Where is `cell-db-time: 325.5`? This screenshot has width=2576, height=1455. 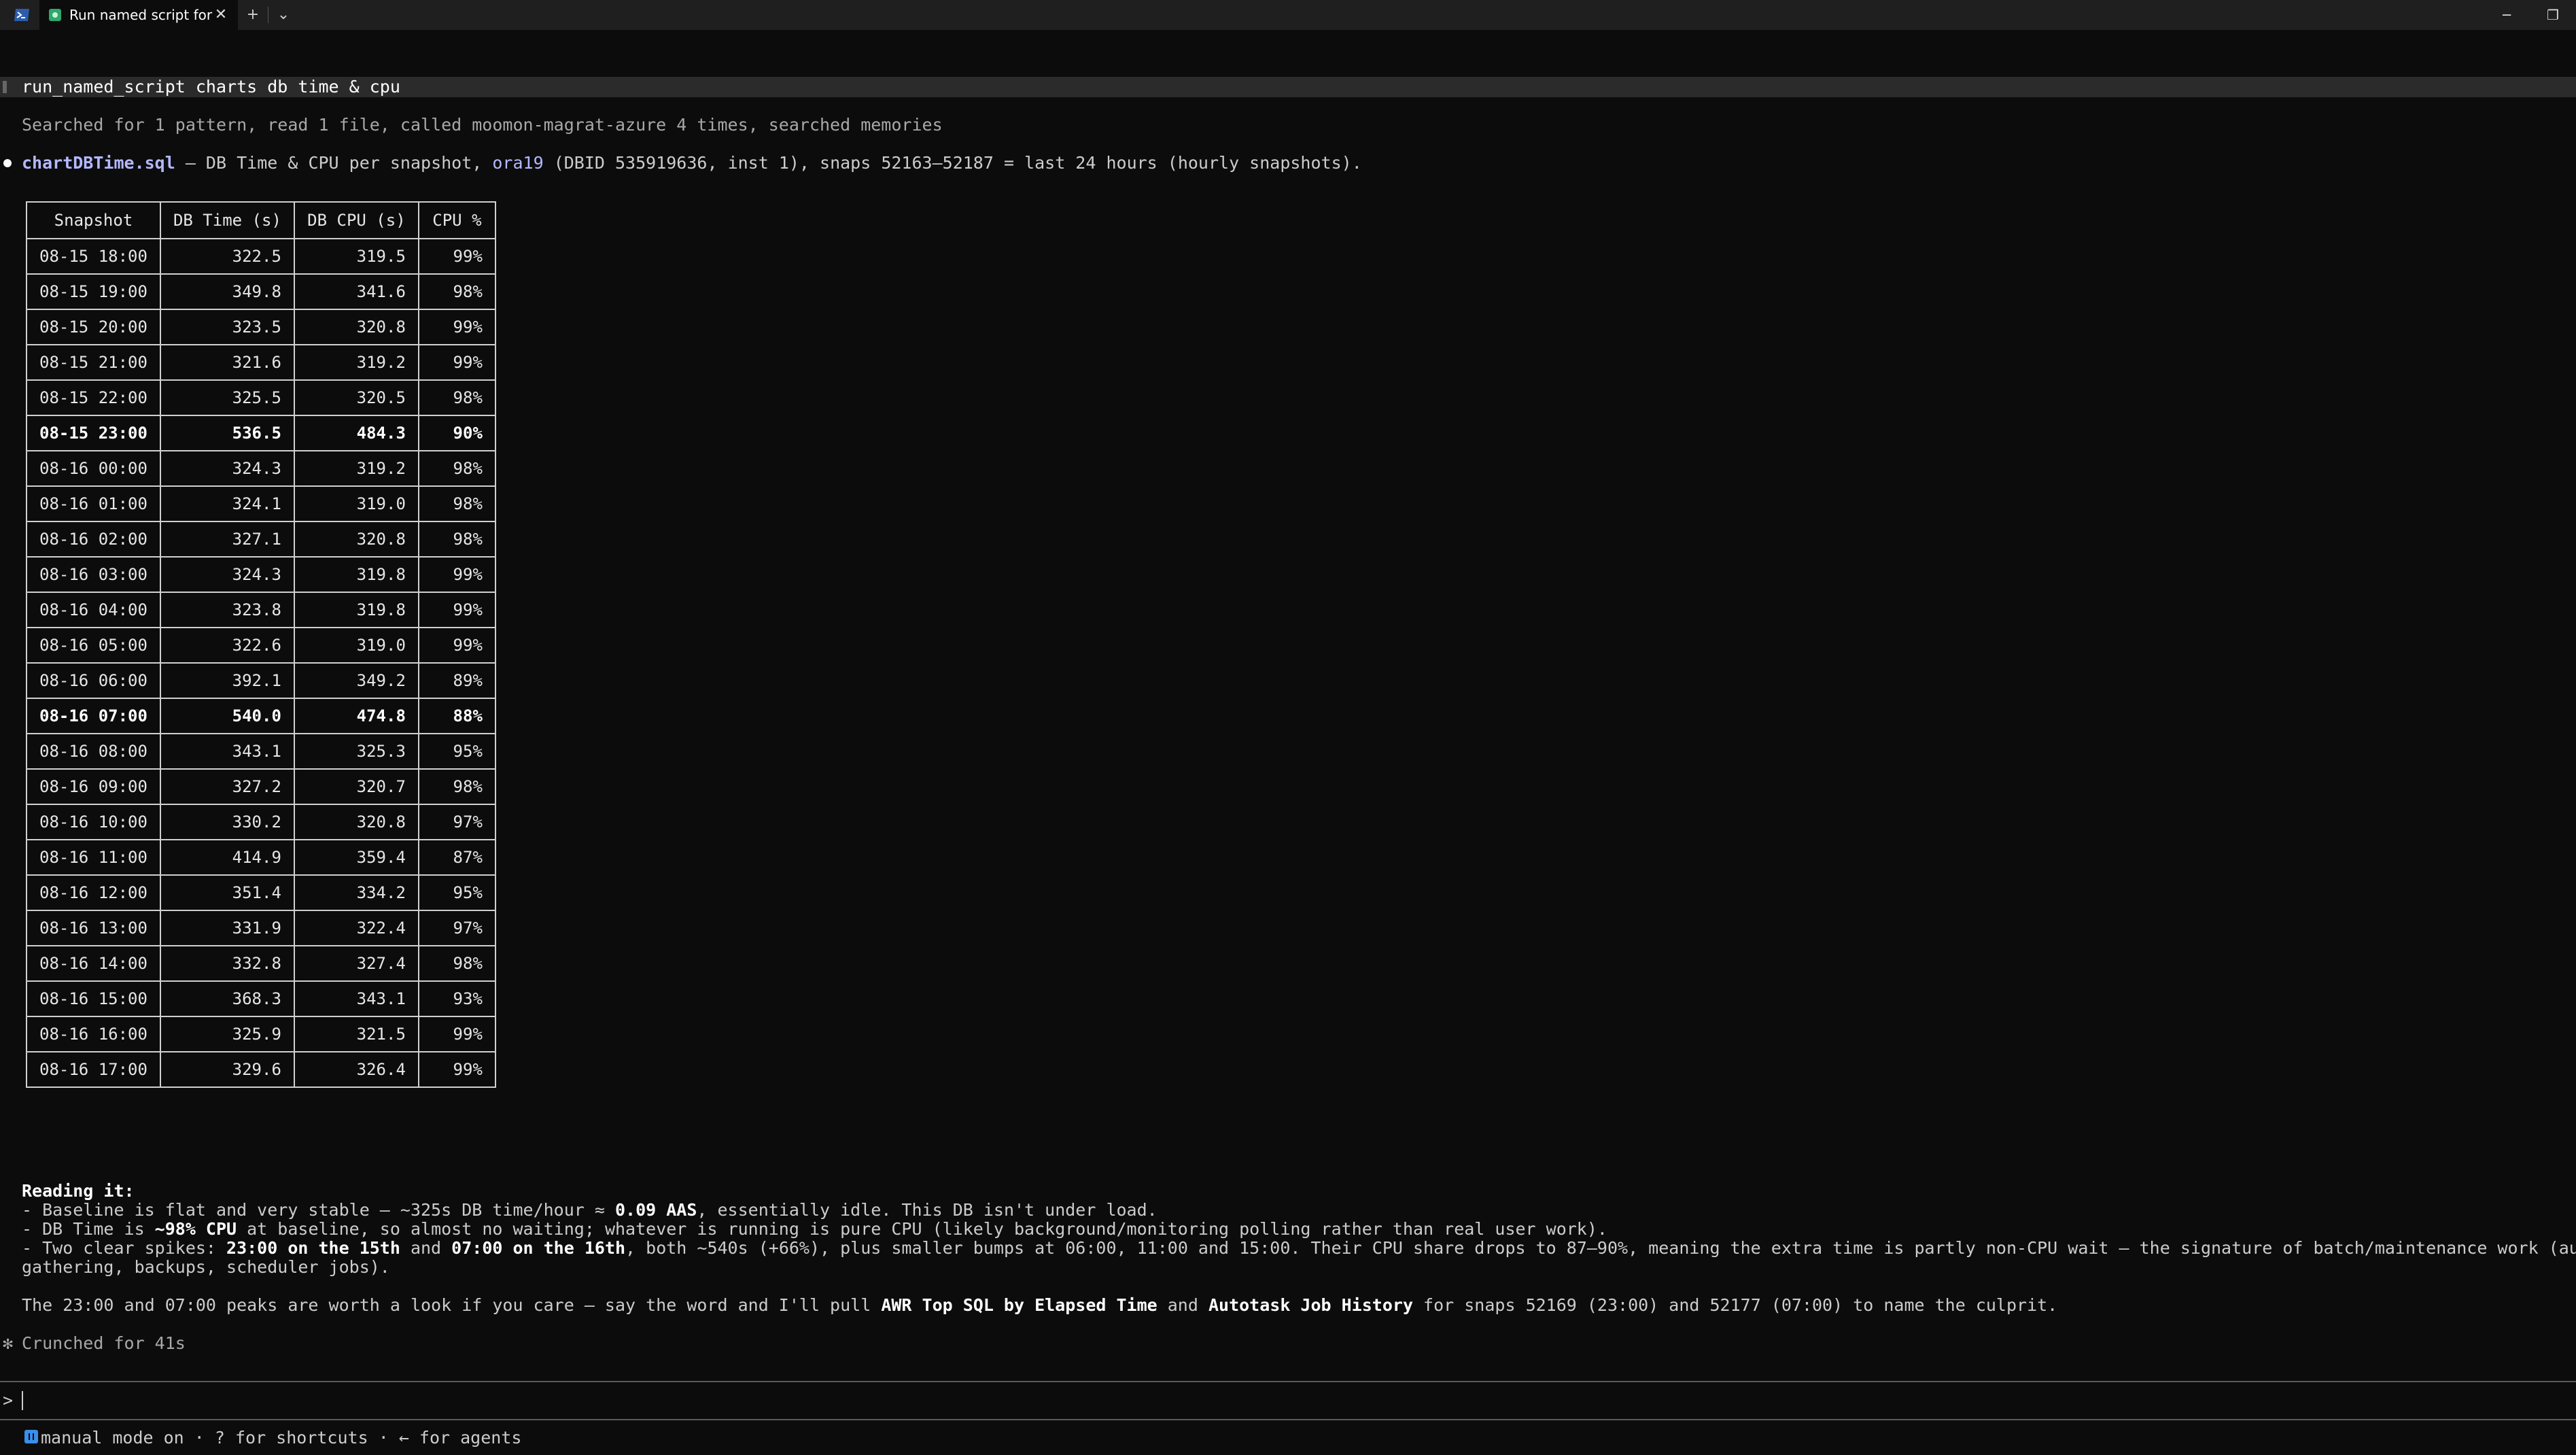
cell-db-time: 325.5 is located at coordinates (227, 397).